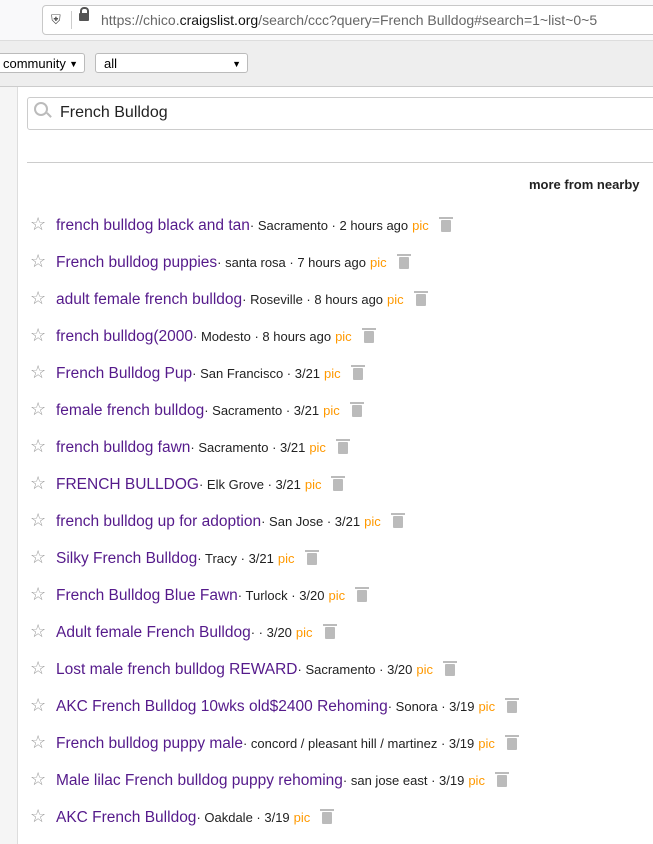  I want to click on result-title-link: french bulldog black and tan, so click(153, 226).